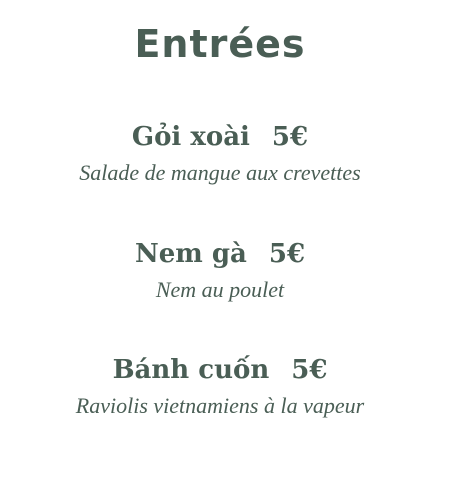  What do you see at coordinates (191, 370) in the screenshot?
I see `dish-name: Bánh cuốn` at bounding box center [191, 370].